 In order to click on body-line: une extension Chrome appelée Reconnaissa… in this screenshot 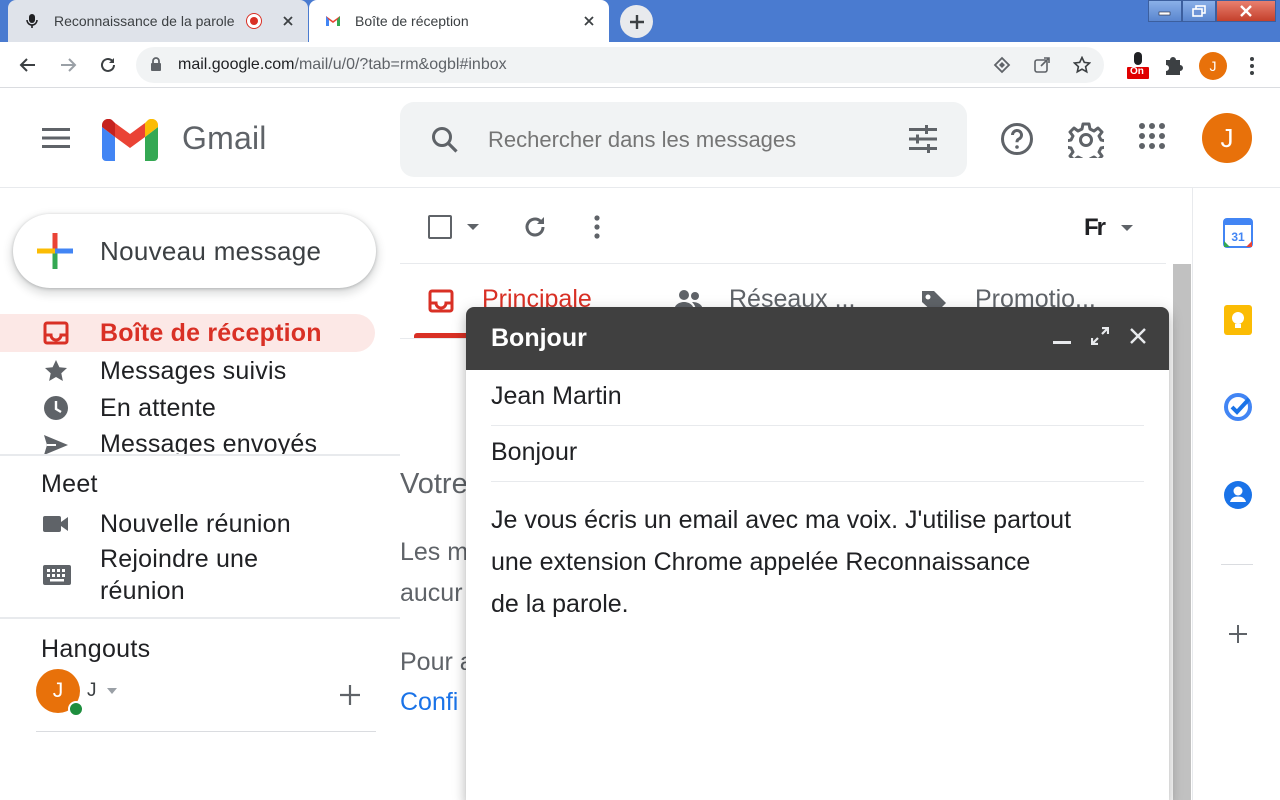, I will do `click(761, 562)`.